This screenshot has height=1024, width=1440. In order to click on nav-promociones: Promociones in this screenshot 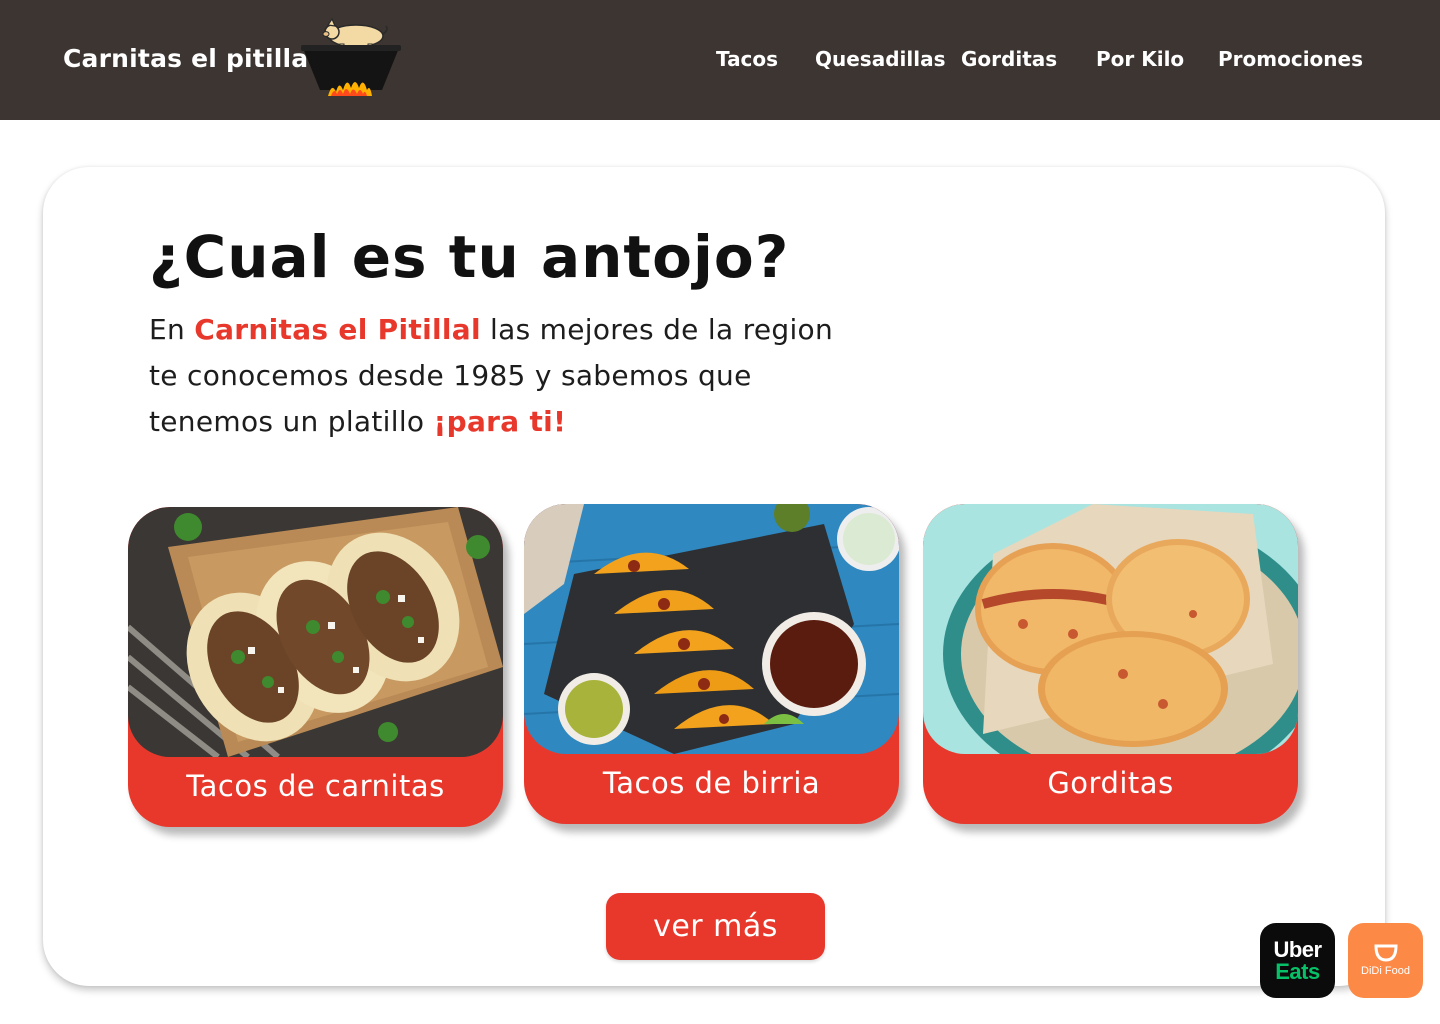, I will do `click(1290, 59)`.